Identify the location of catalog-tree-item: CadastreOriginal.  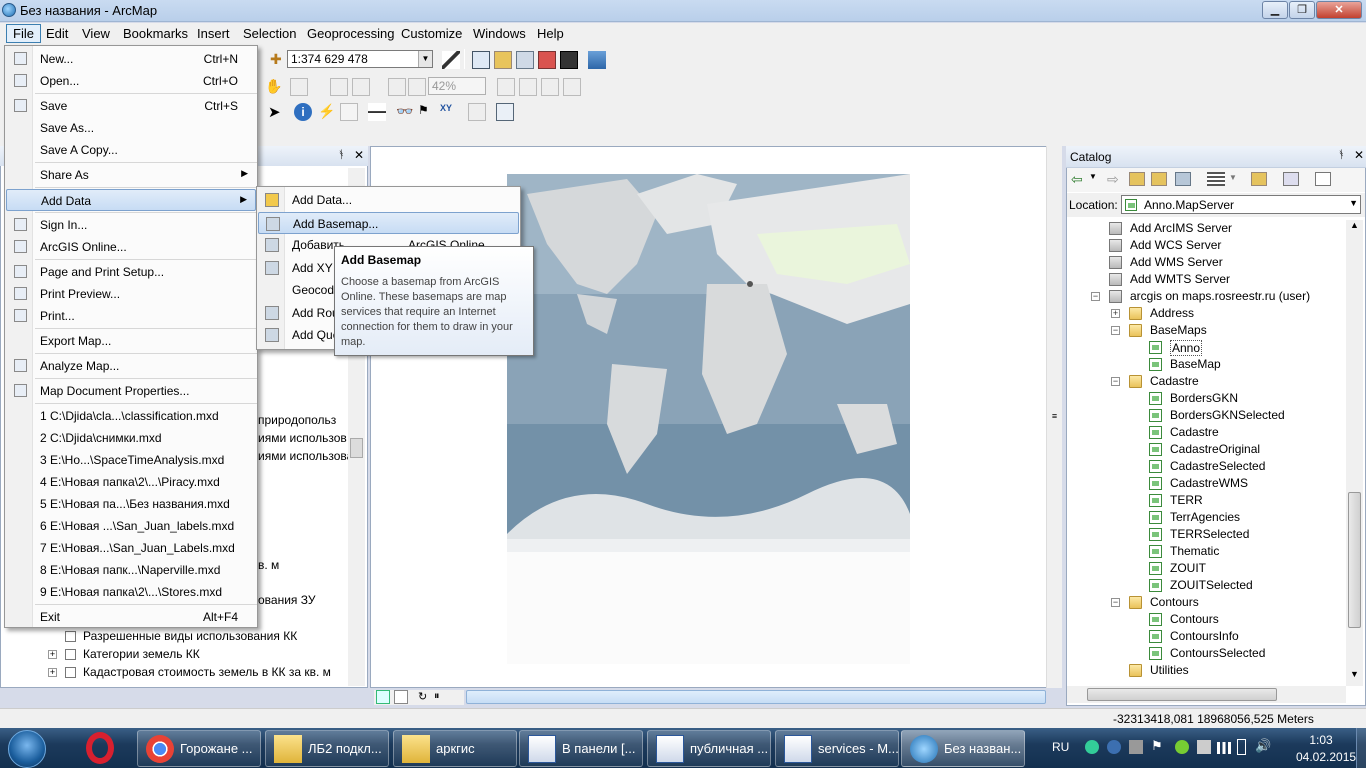
(1215, 449).